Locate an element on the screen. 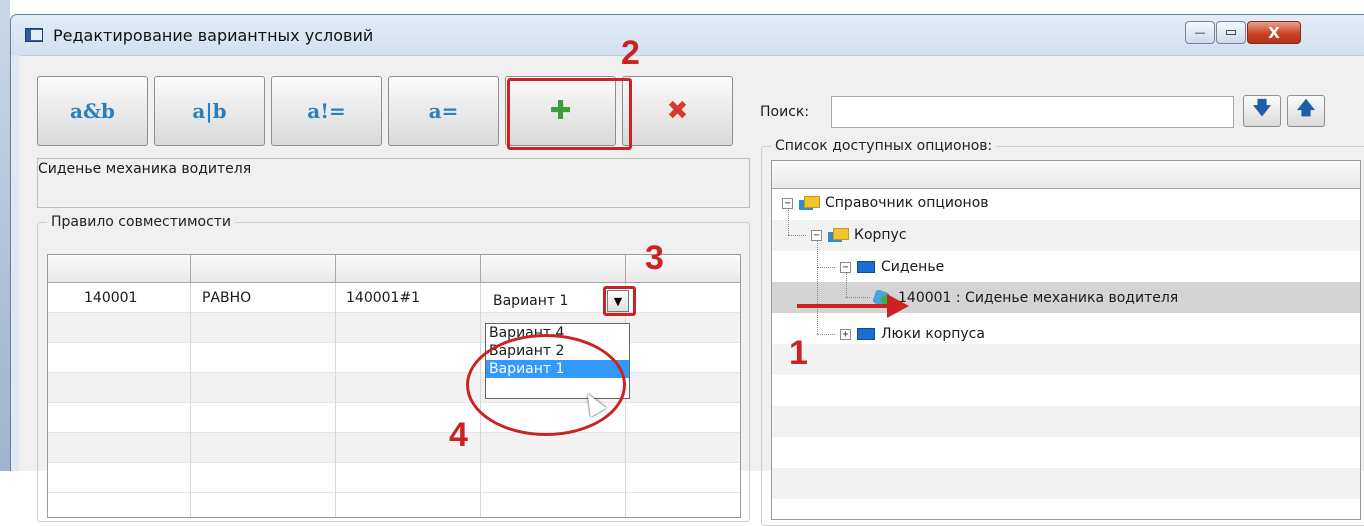 The width and height of the screenshot is (1364, 526). tree-node-sidenie: − Сиденье is located at coordinates (892, 267).